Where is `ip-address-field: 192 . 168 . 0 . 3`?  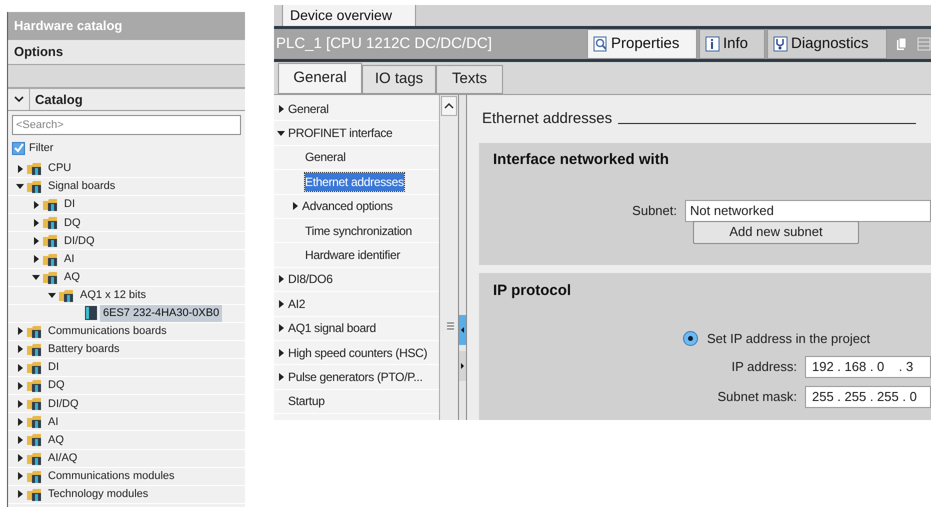
ip-address-field: 192 . 168 . 0 . 3 is located at coordinates (868, 367).